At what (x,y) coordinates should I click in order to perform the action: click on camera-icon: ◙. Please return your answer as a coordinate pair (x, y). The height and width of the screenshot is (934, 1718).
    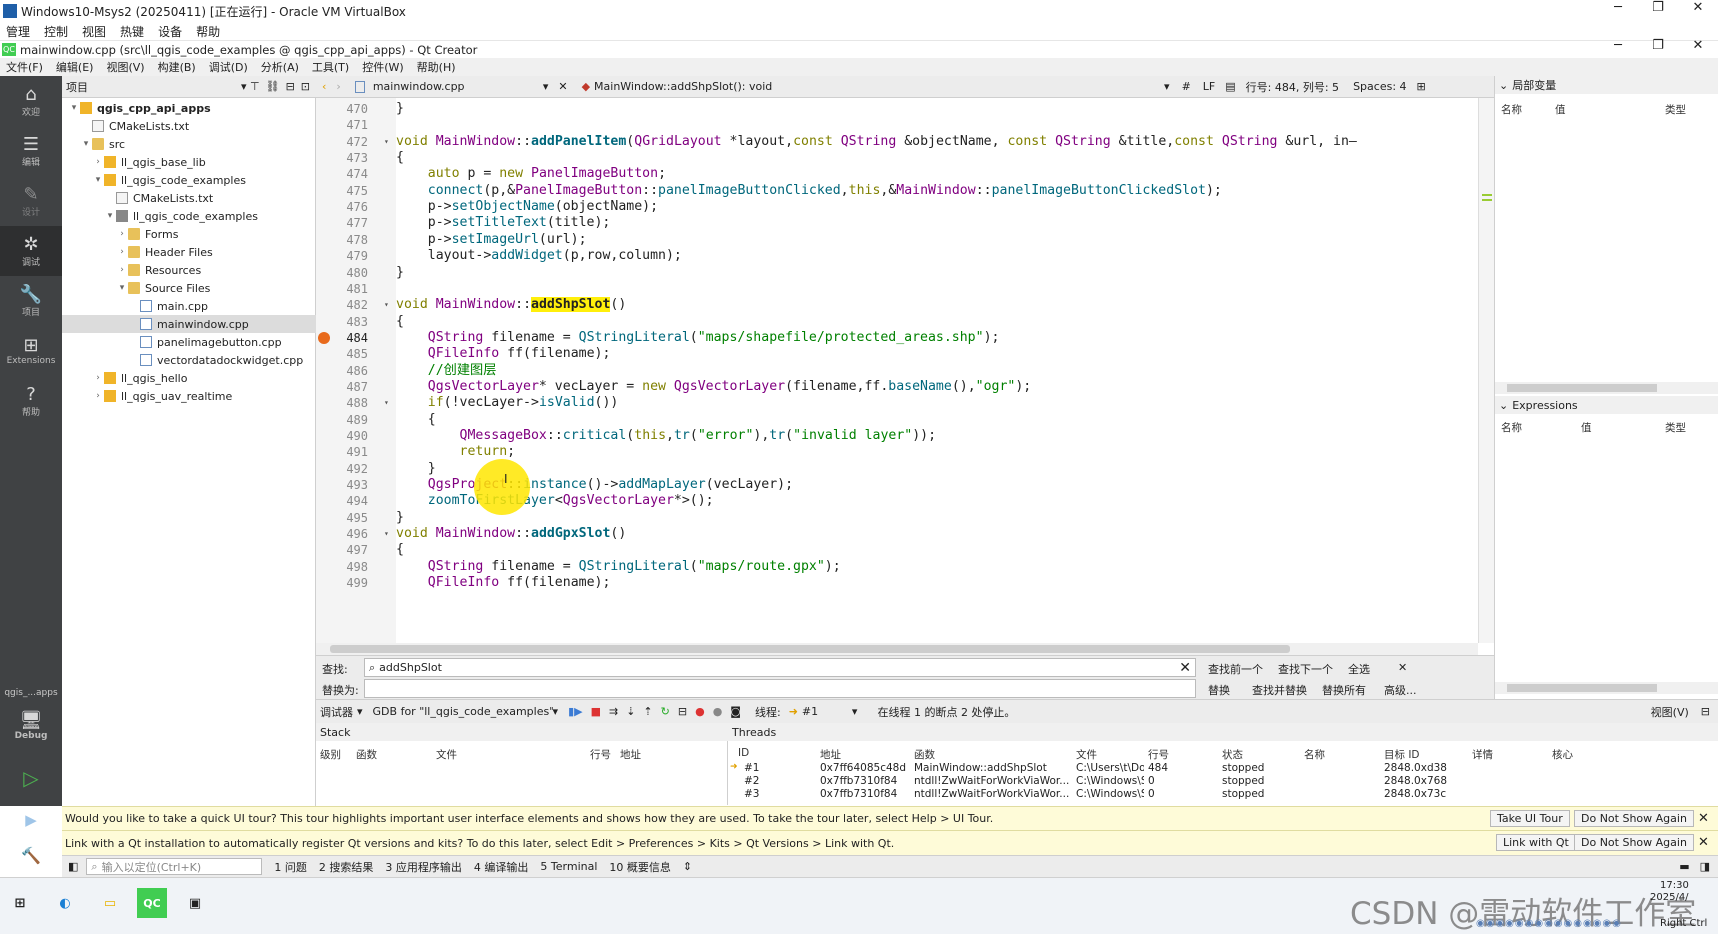
    Looking at the image, I should click on (735, 711).